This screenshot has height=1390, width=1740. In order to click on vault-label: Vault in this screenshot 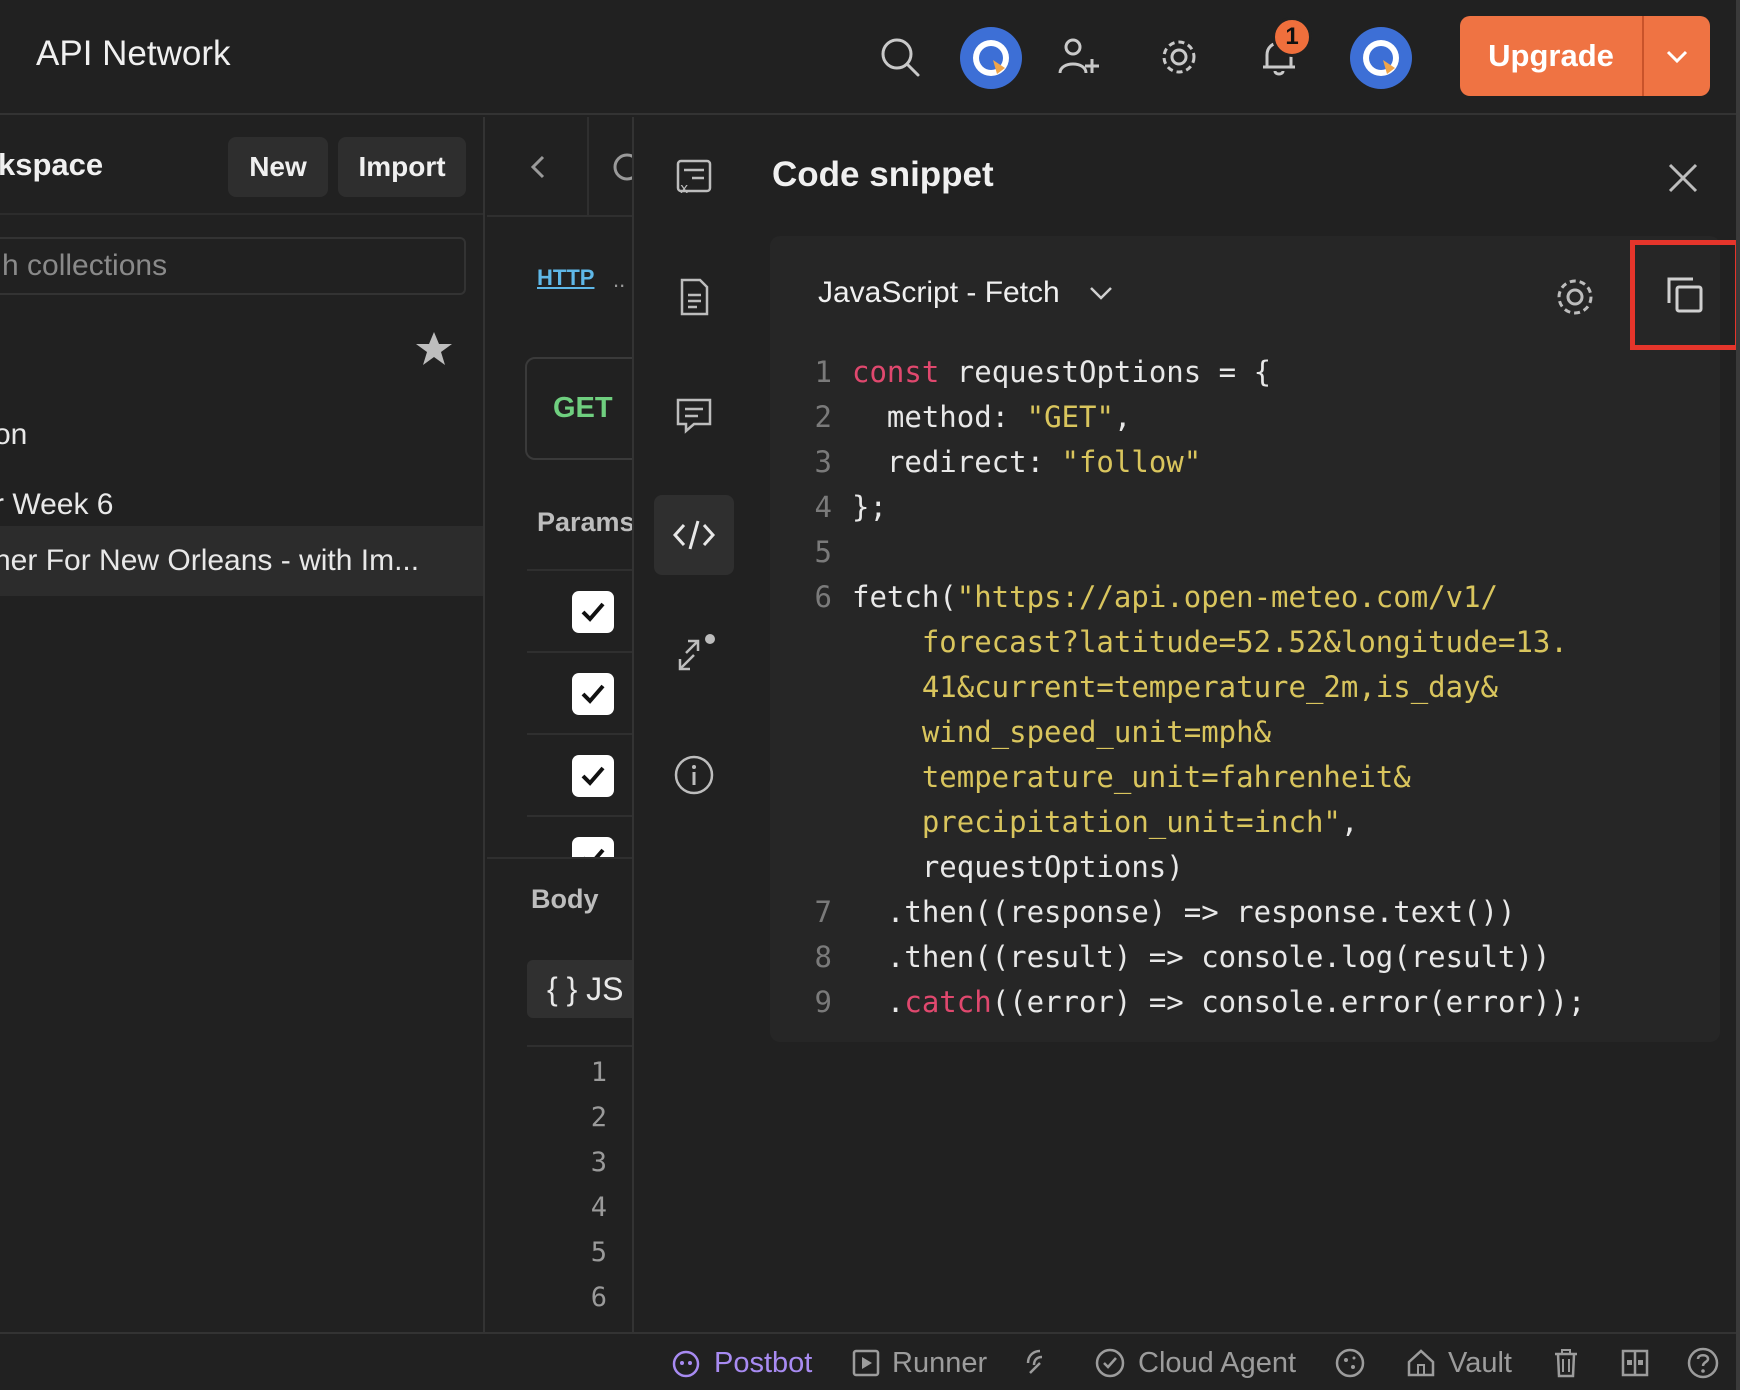, I will do `click(1480, 1362)`.